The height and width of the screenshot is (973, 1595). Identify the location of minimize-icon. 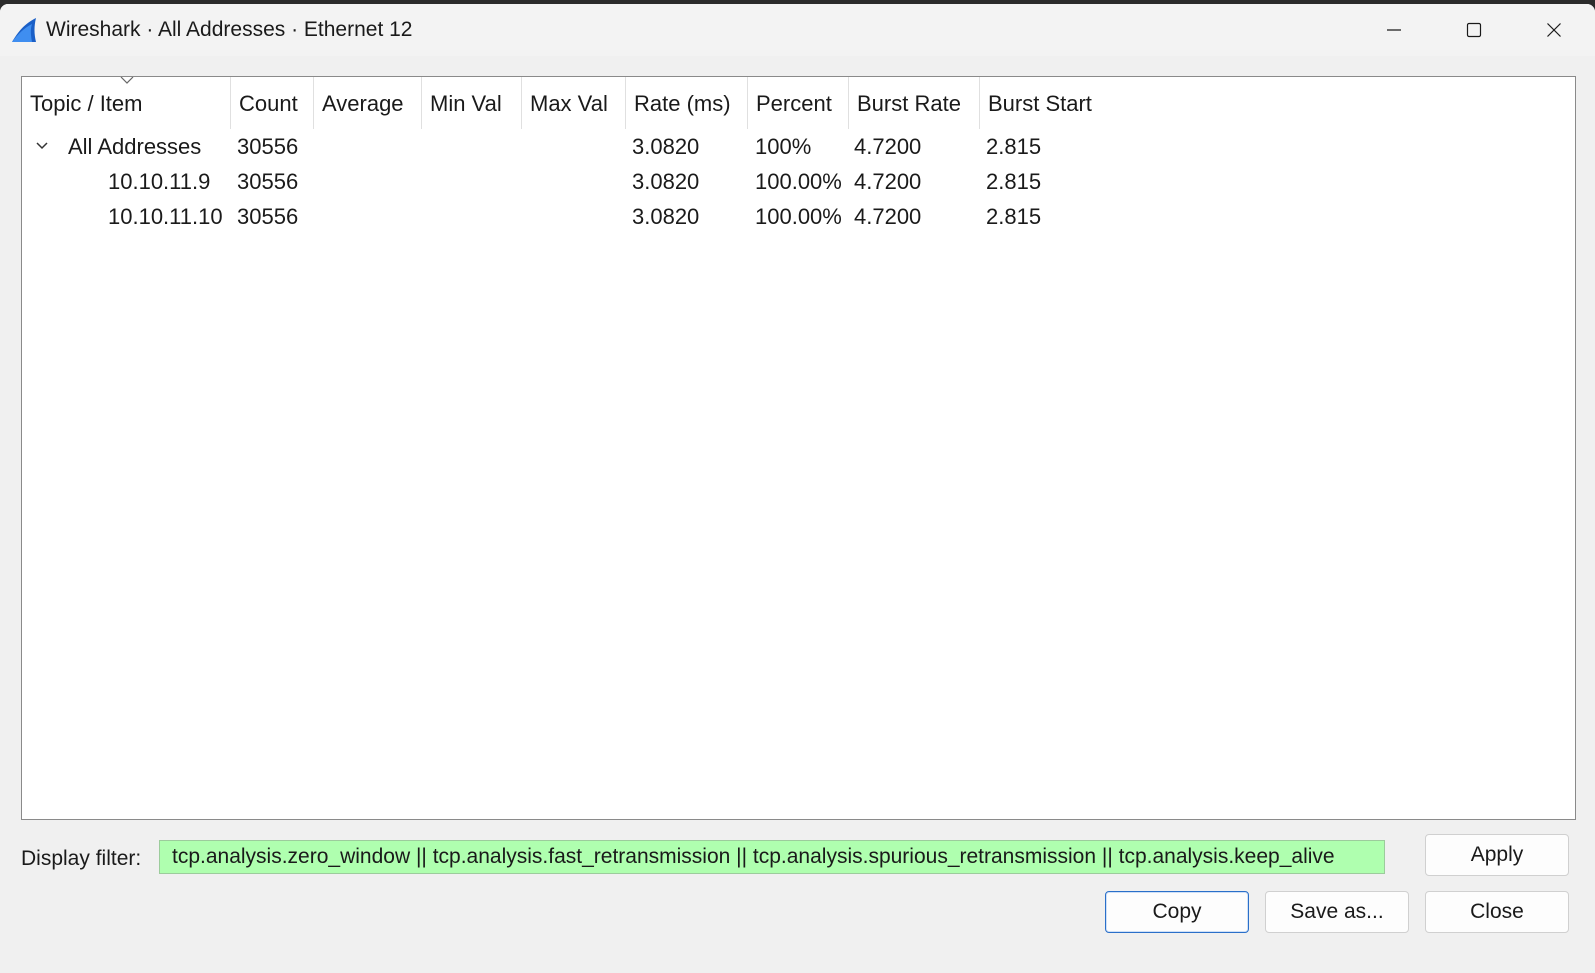
(1394, 30).